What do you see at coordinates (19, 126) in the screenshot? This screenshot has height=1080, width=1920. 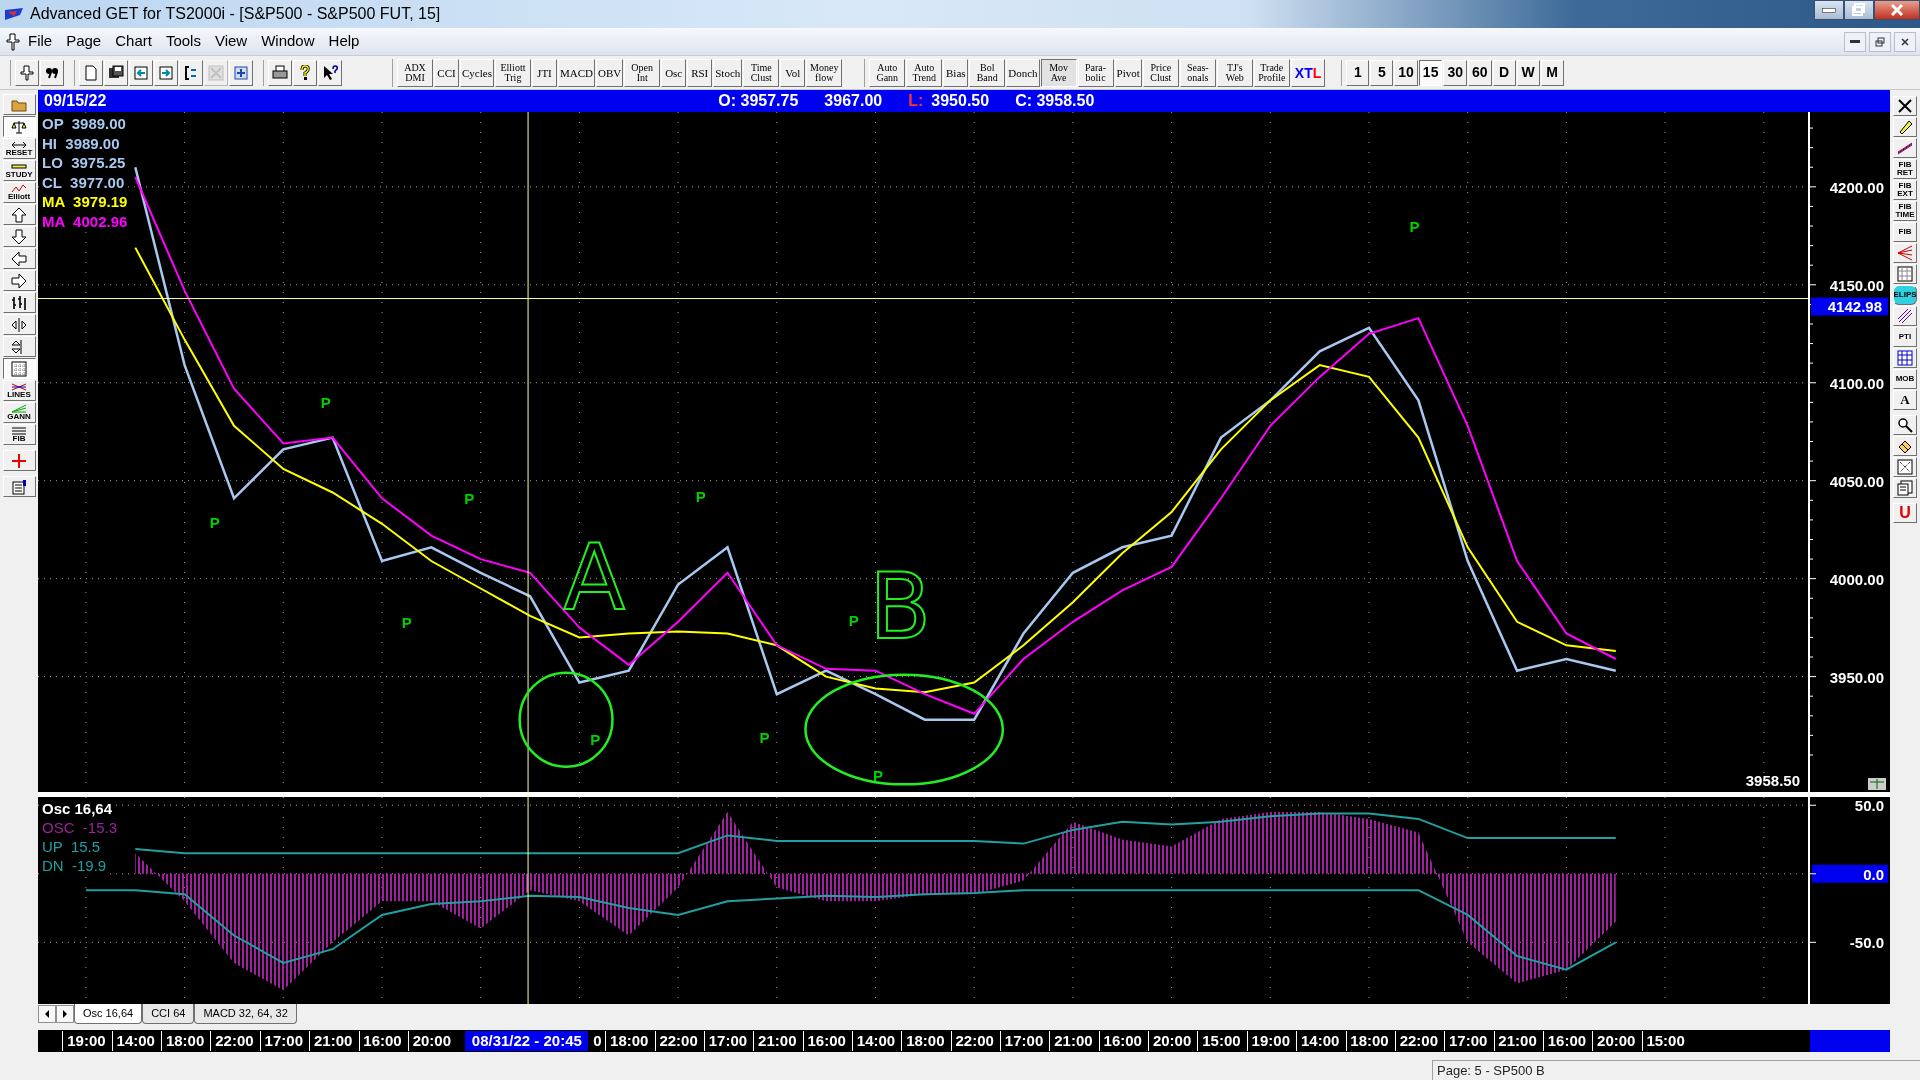 I see `tool-button` at bounding box center [19, 126].